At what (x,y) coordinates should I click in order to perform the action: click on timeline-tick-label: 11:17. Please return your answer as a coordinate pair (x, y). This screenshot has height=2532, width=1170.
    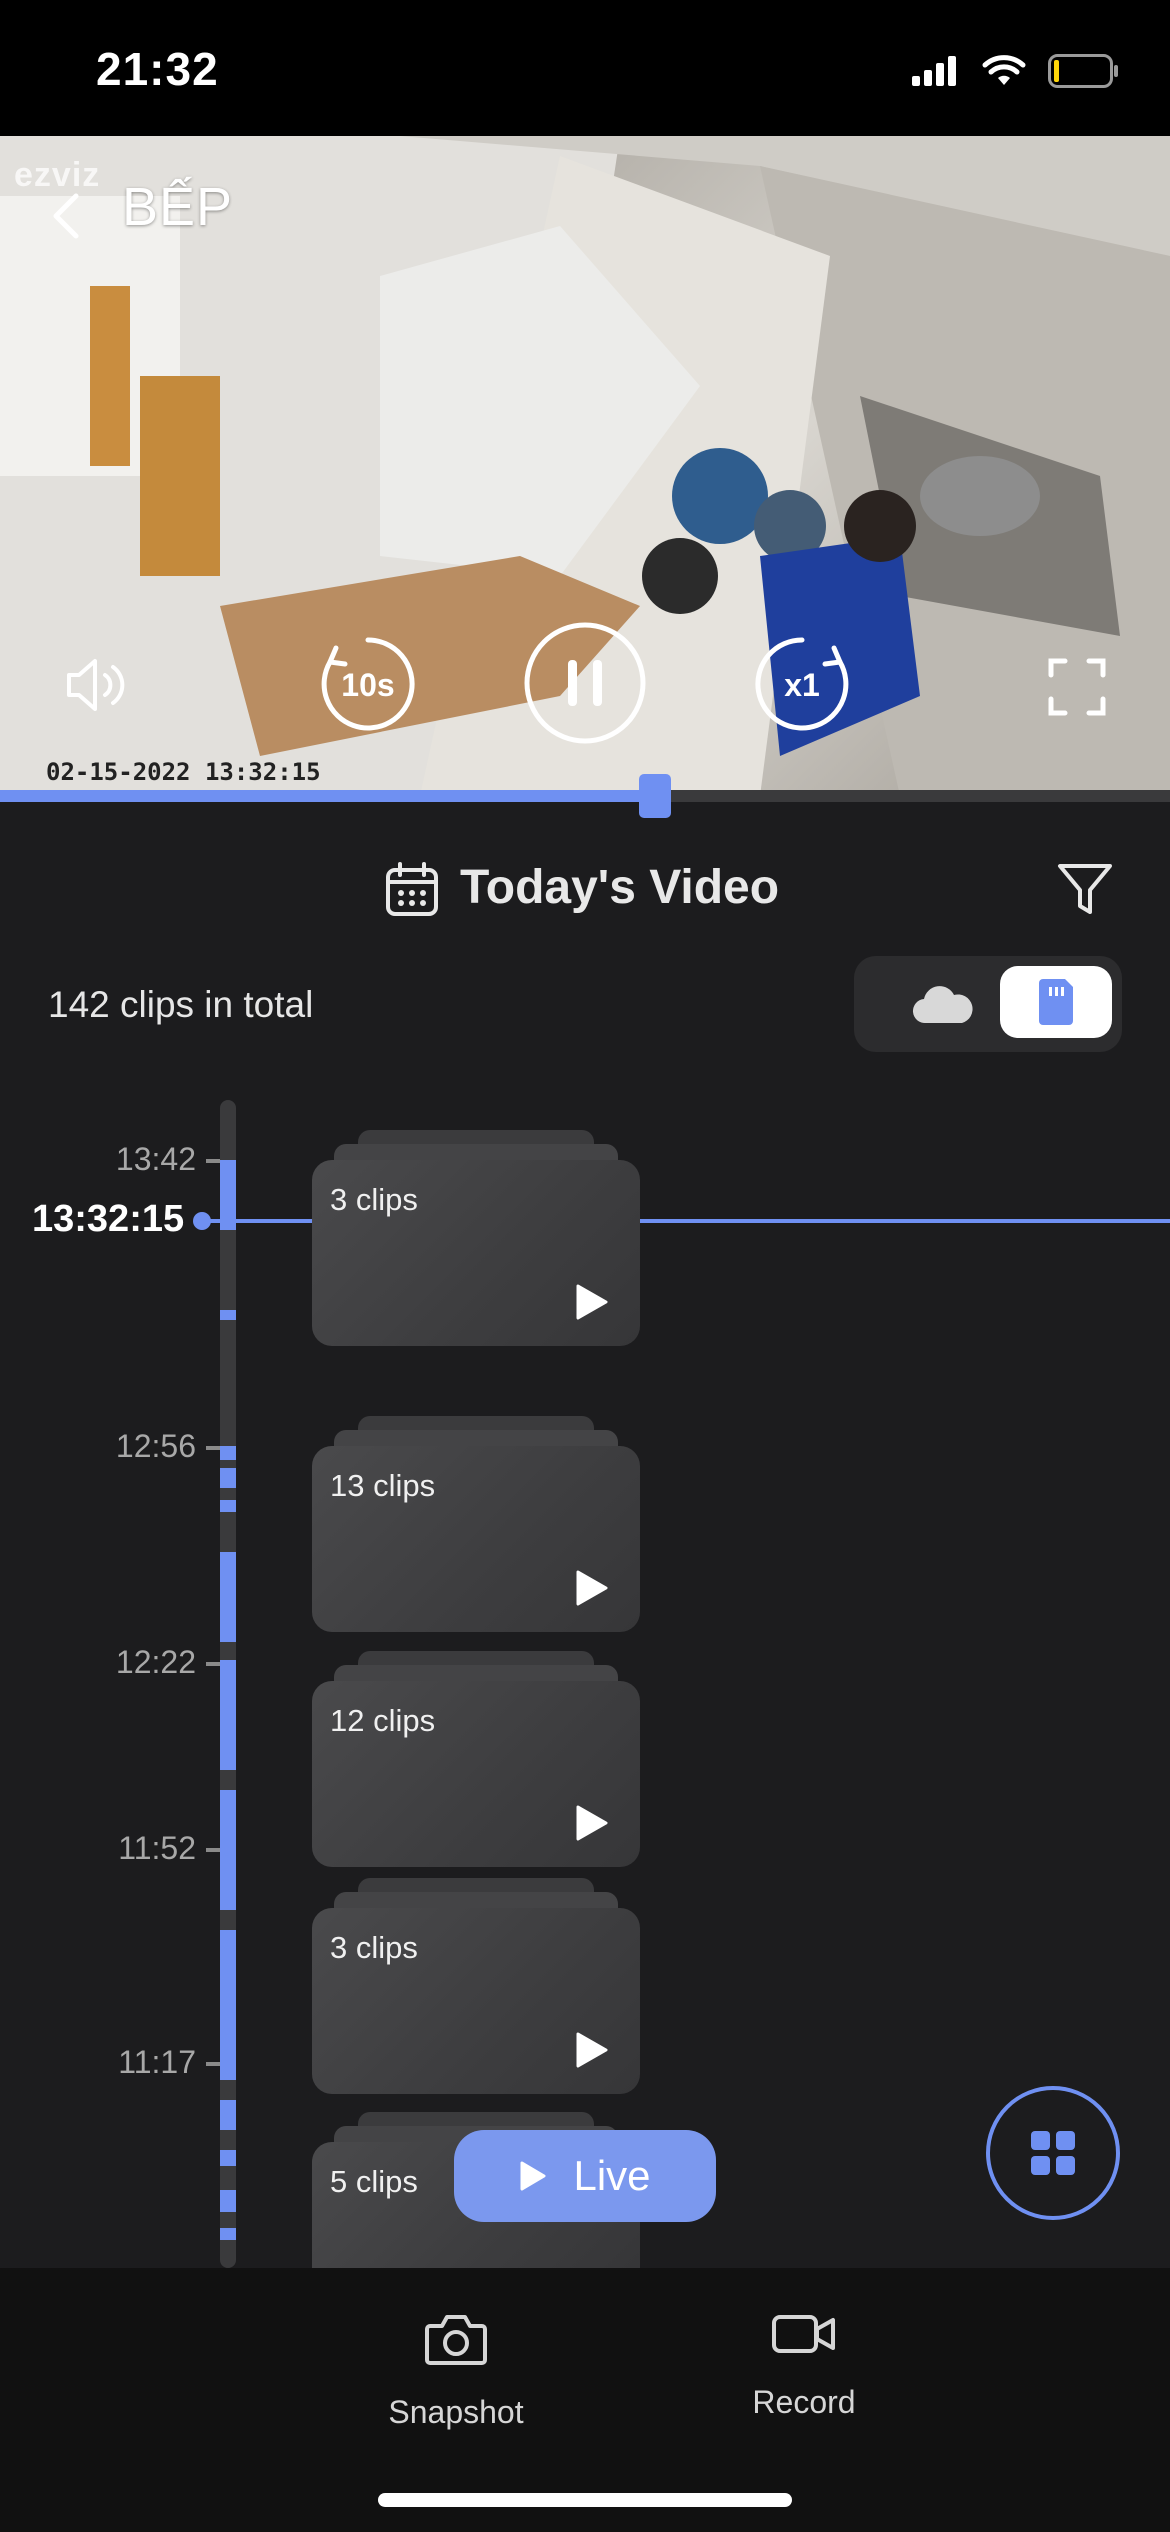
    Looking at the image, I should click on (157, 2062).